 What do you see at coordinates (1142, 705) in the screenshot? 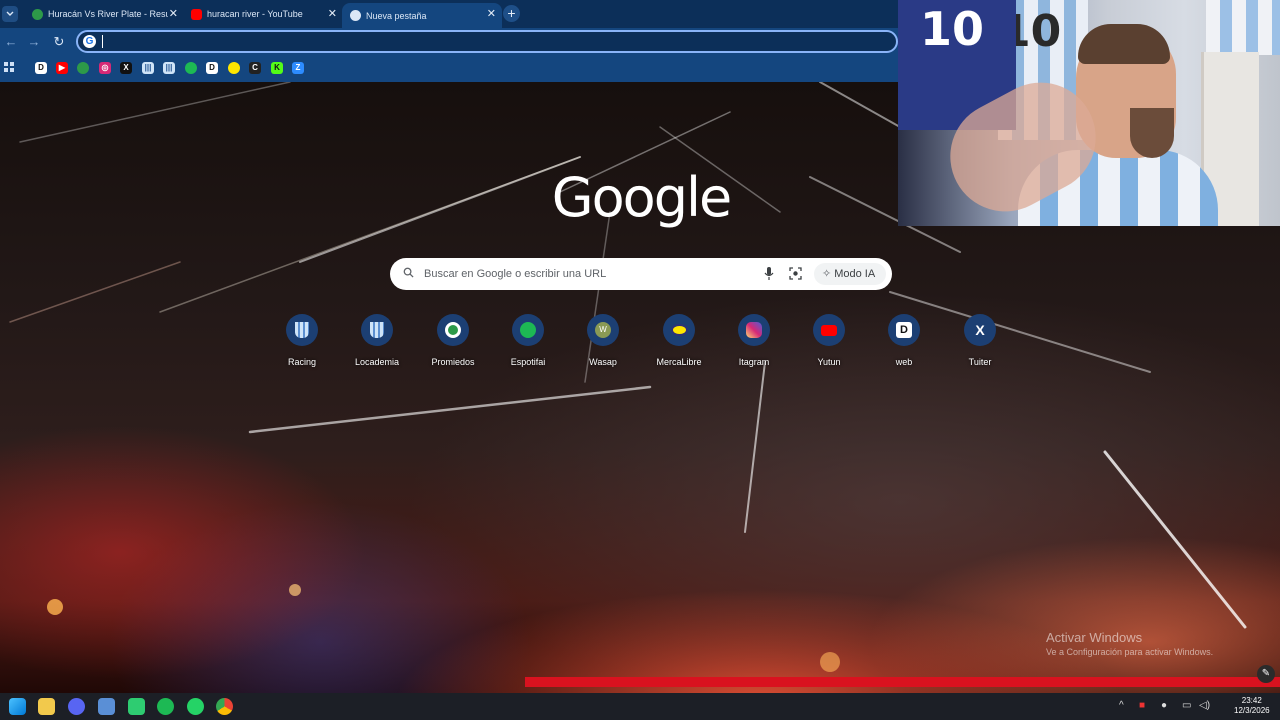
I see `tray-app-icon: ■` at bounding box center [1142, 705].